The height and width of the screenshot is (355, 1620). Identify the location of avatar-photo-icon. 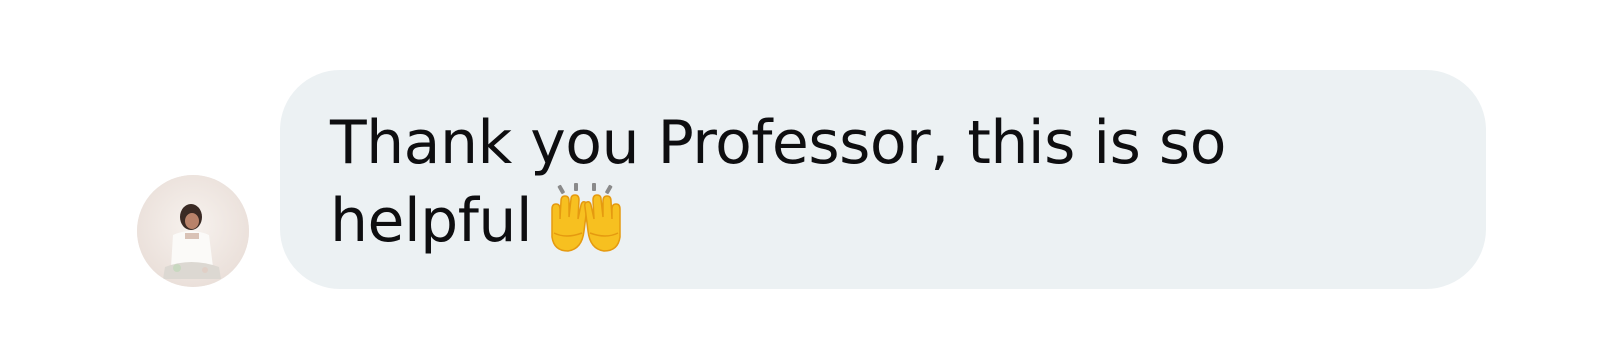
(193, 231).